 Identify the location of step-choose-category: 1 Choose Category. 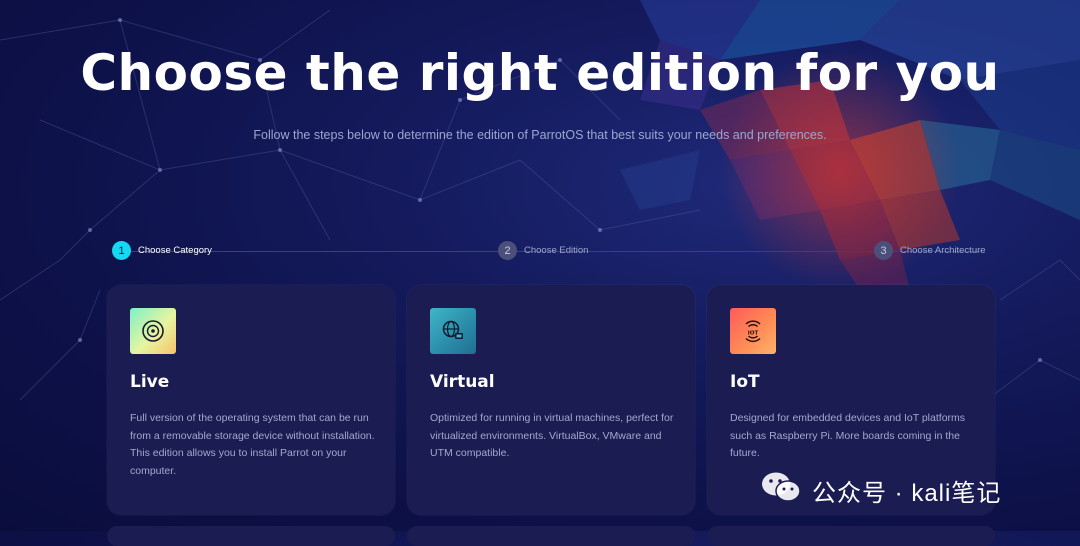
(164, 250).